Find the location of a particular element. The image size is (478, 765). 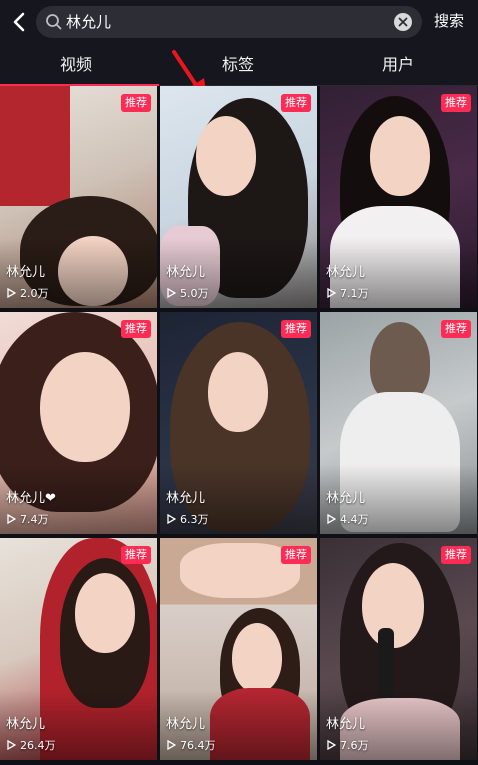

view-count-value: 7.1万 is located at coordinates (354, 293).